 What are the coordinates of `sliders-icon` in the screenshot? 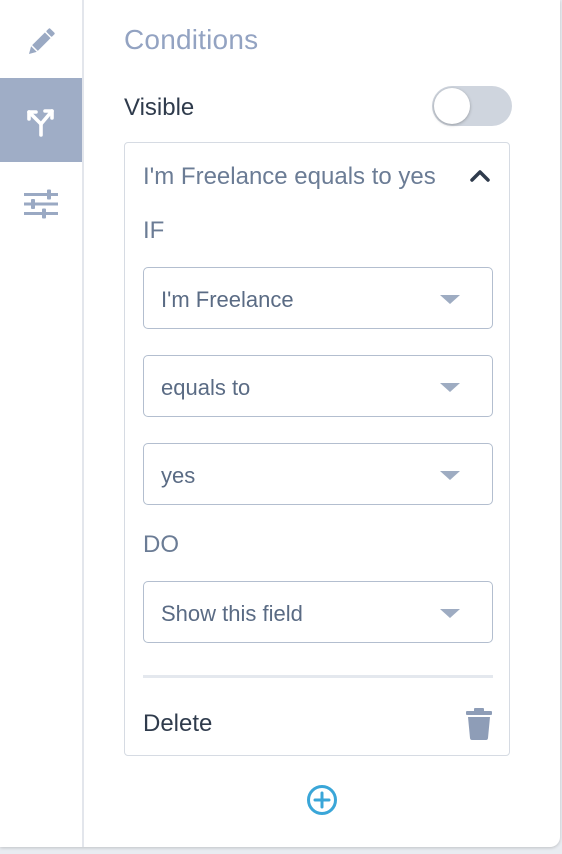 It's located at (41, 204).